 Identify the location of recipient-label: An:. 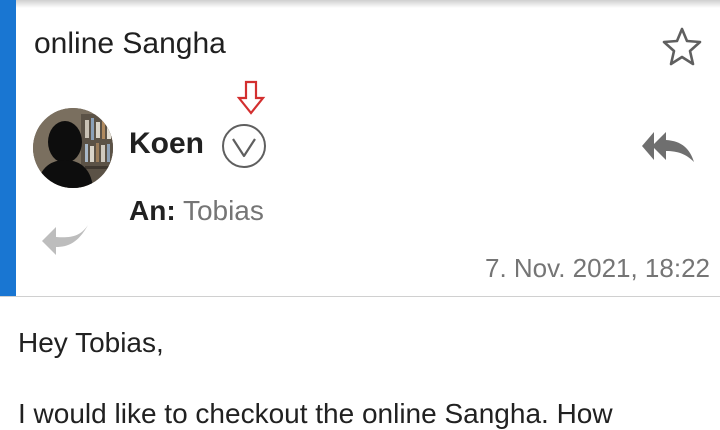
(152, 210).